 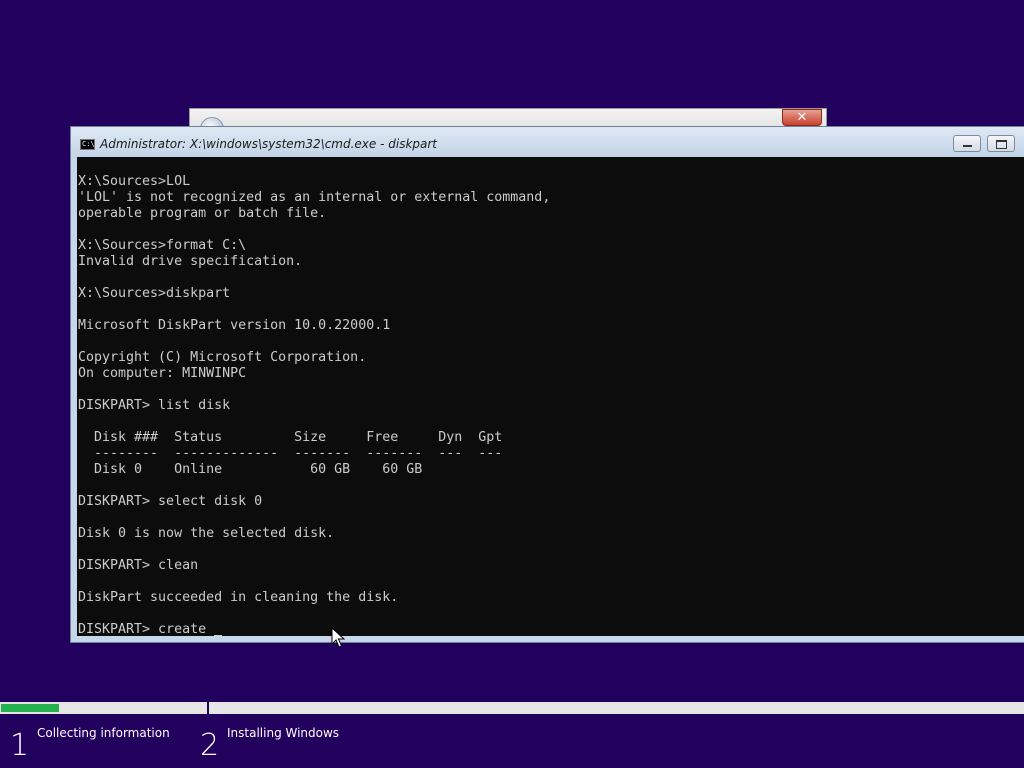 I want to click on maximize-button, so click(x=1001, y=143).